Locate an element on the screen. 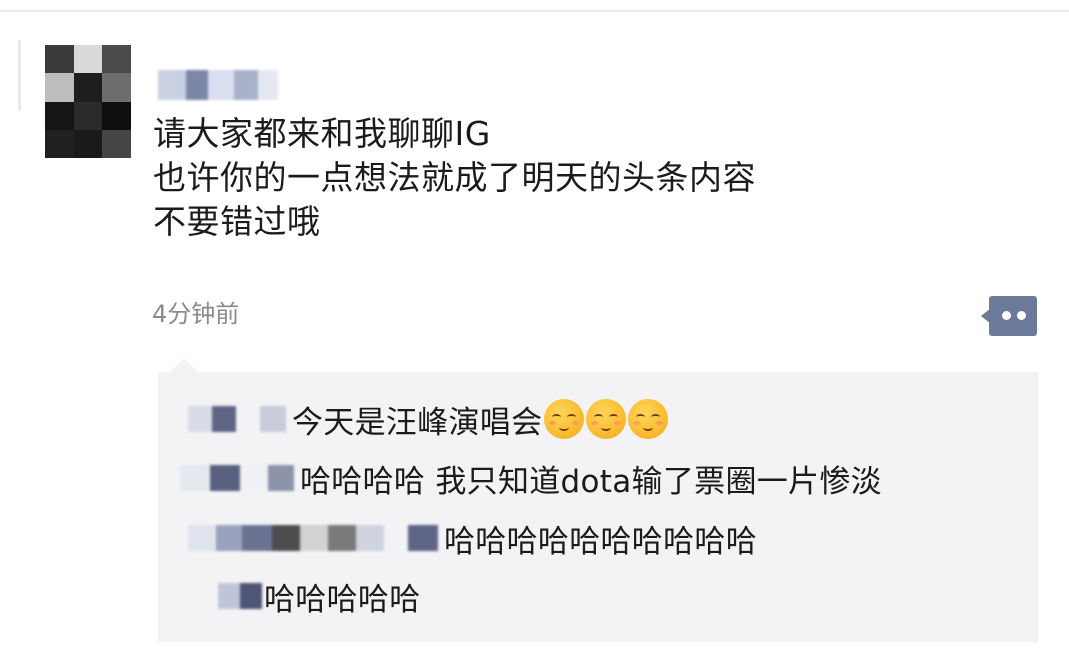  comment-row: 哈哈哈哈哈哈哈哈哈哈 is located at coordinates (457, 538).